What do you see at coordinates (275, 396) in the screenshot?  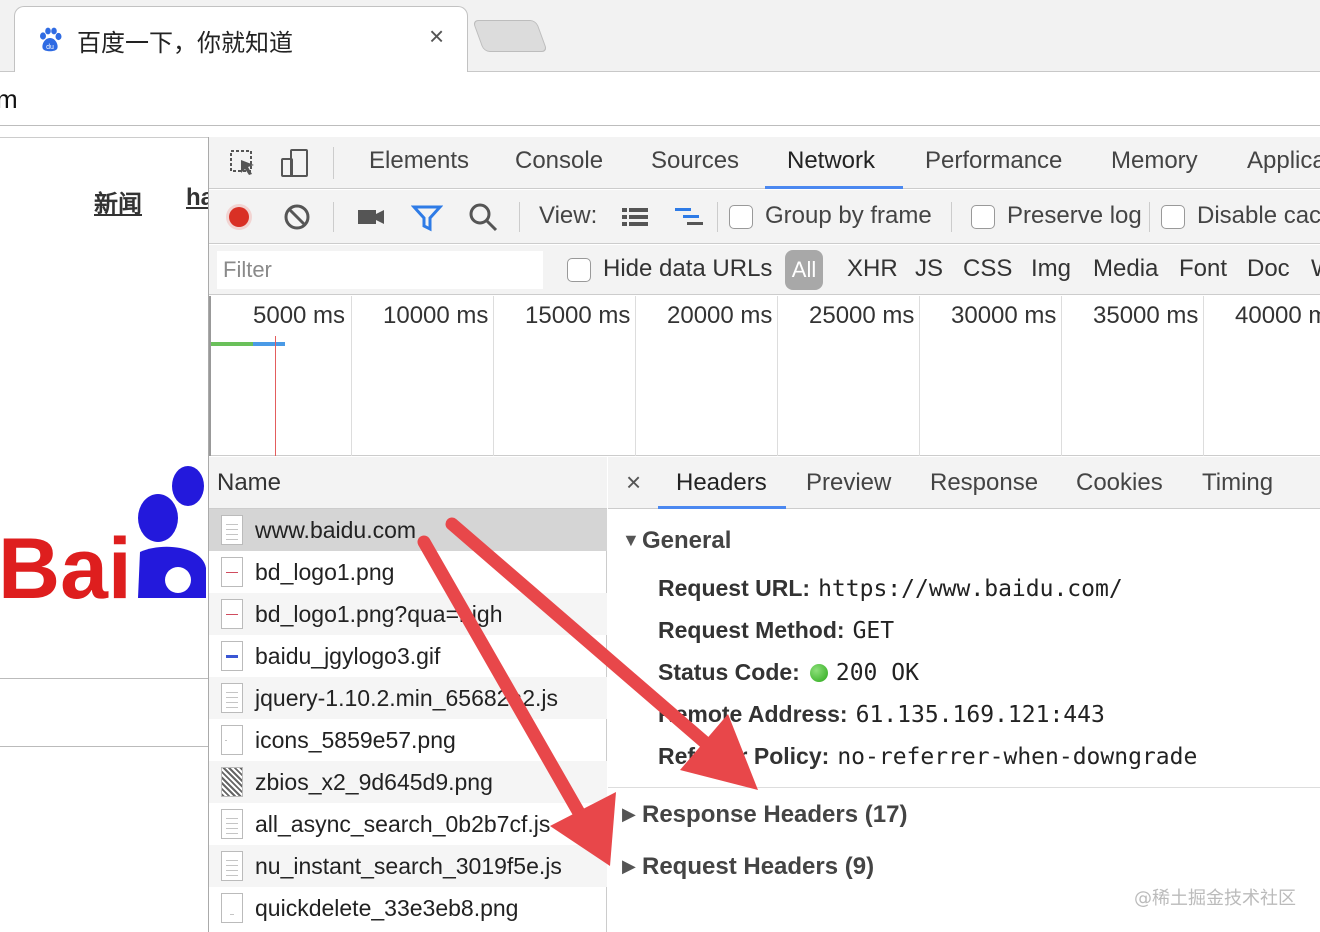 I see `timeline-load-marker` at bounding box center [275, 396].